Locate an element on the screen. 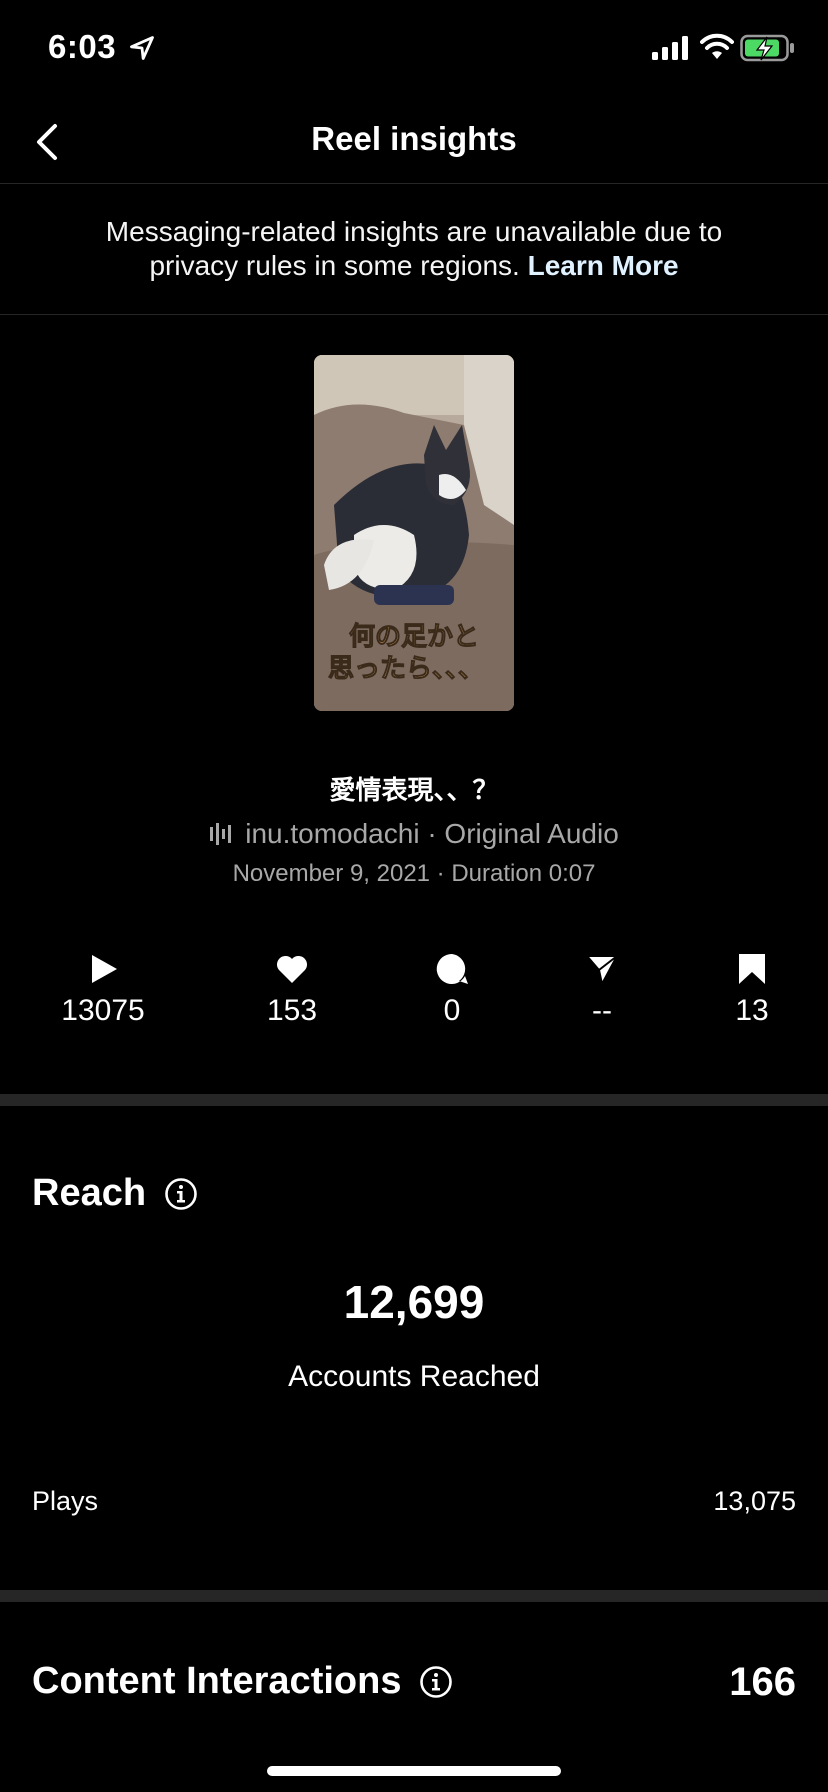 This screenshot has width=828, height=1792. audio-waveform-icon is located at coordinates (221, 834).